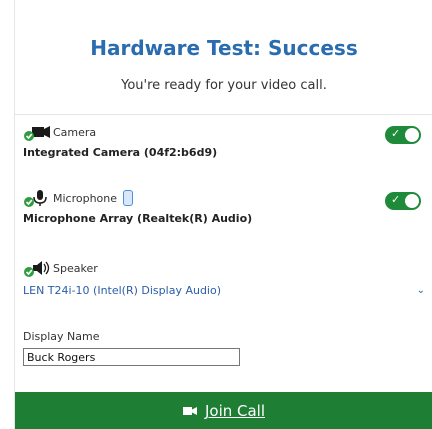  Describe the element at coordinates (224, 48) in the screenshot. I see `page-title: Hardware Test: Success` at that location.